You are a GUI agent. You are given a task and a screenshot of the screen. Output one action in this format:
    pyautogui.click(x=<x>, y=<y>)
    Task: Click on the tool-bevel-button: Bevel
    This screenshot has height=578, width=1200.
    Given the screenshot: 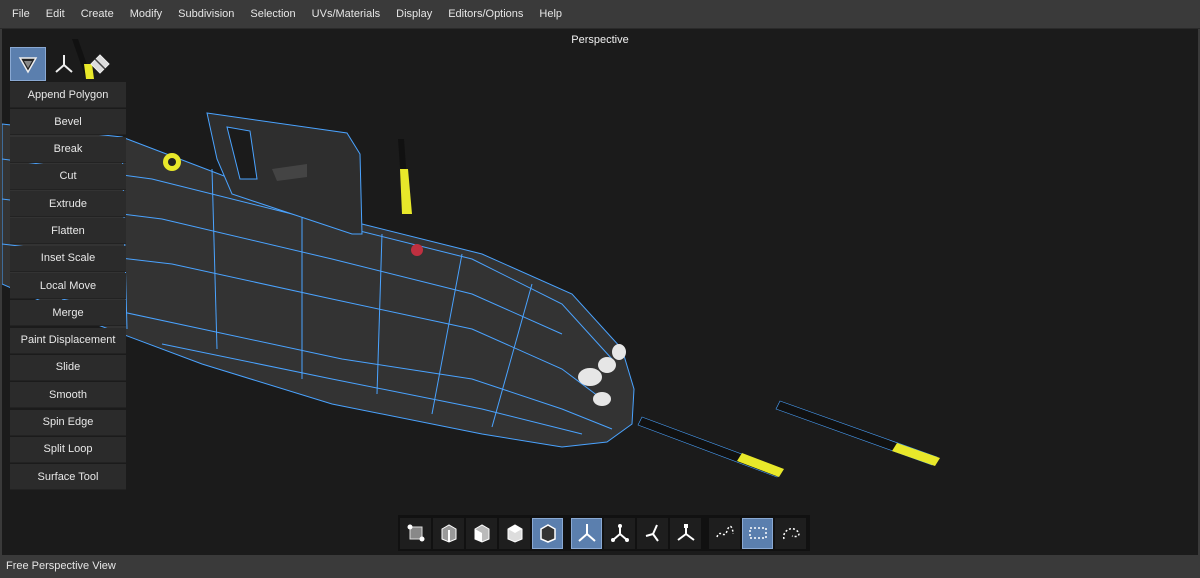 What is the action you would take?
    pyautogui.click(x=68, y=122)
    